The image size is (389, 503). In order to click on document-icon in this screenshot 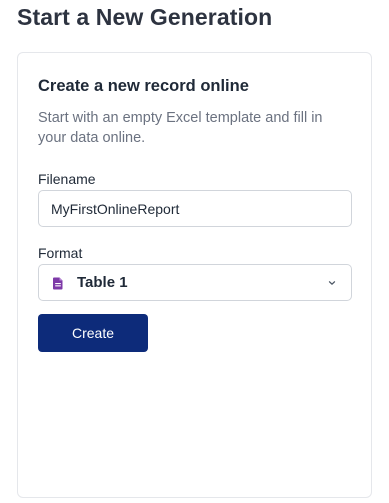, I will do `click(58, 283)`.